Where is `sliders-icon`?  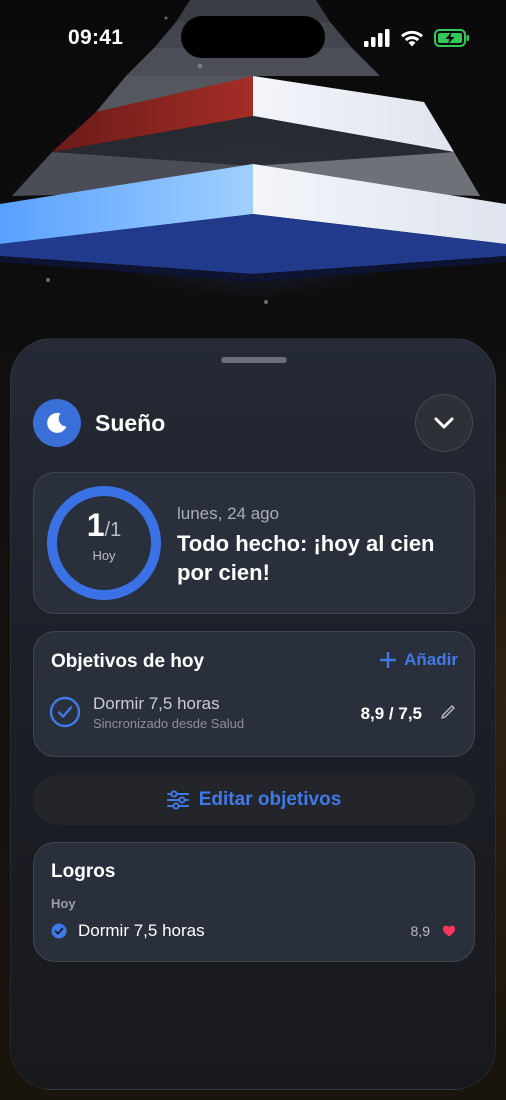 sliders-icon is located at coordinates (177, 800).